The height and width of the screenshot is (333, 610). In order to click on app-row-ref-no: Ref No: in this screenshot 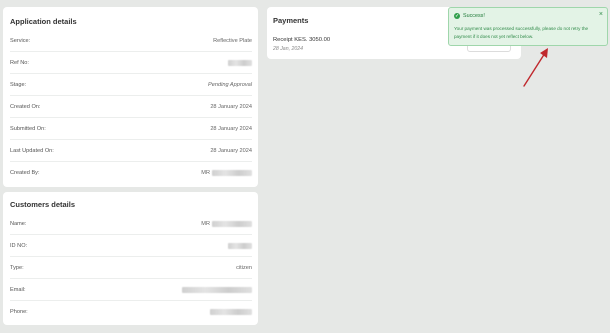, I will do `click(131, 63)`.